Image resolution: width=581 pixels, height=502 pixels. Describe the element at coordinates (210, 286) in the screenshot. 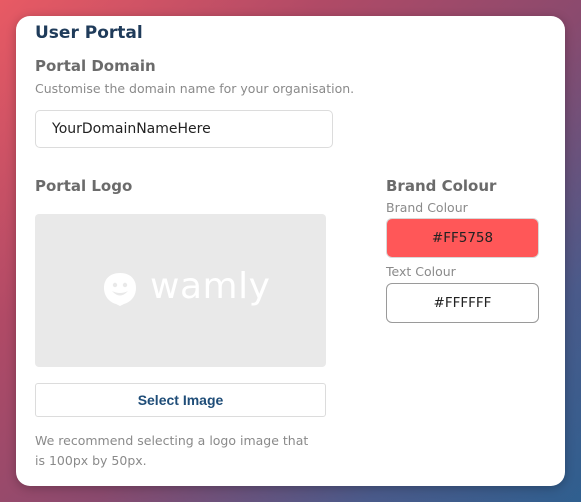

I see `wamly-wordmark: wamly` at that location.